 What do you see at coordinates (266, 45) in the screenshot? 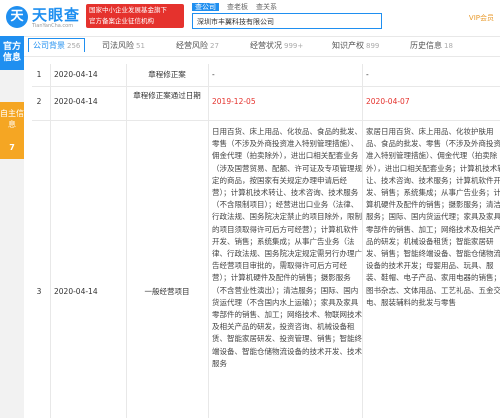
I see `tab-label: 经营状况` at bounding box center [266, 45].